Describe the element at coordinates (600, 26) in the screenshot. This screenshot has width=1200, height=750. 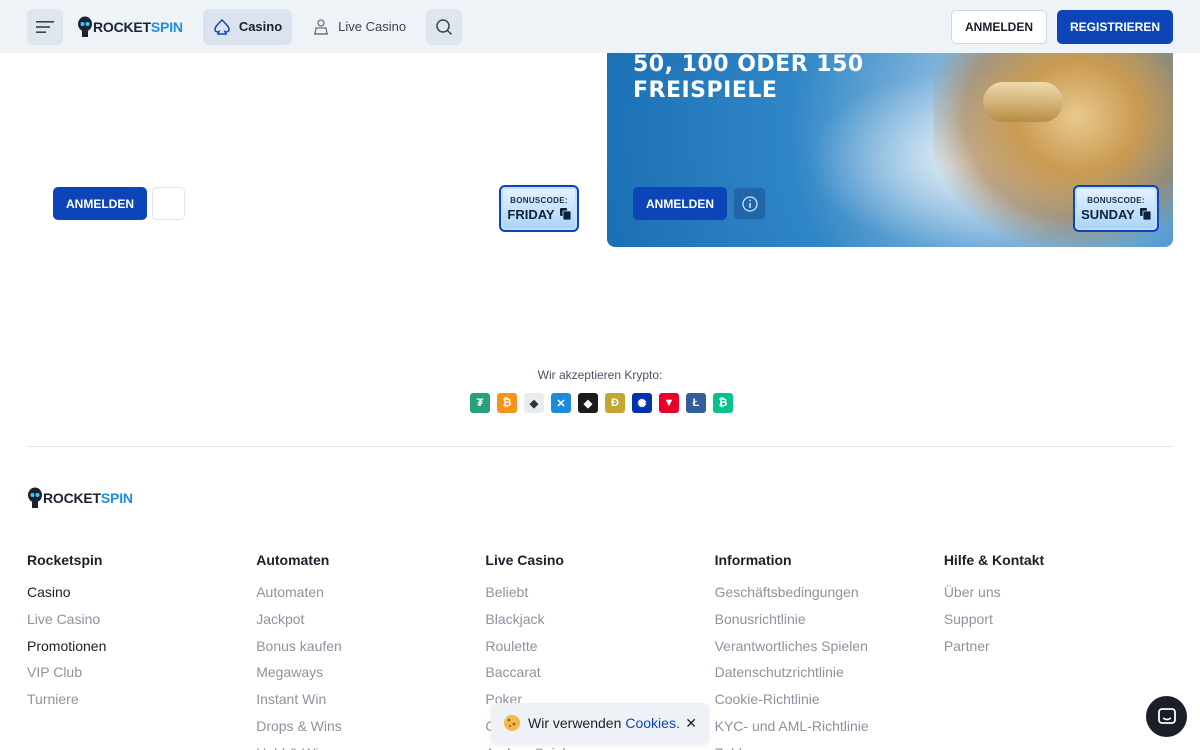
I see `top-header: ROCKETSPIN Casino Live Casino ANMELDEN R` at that location.